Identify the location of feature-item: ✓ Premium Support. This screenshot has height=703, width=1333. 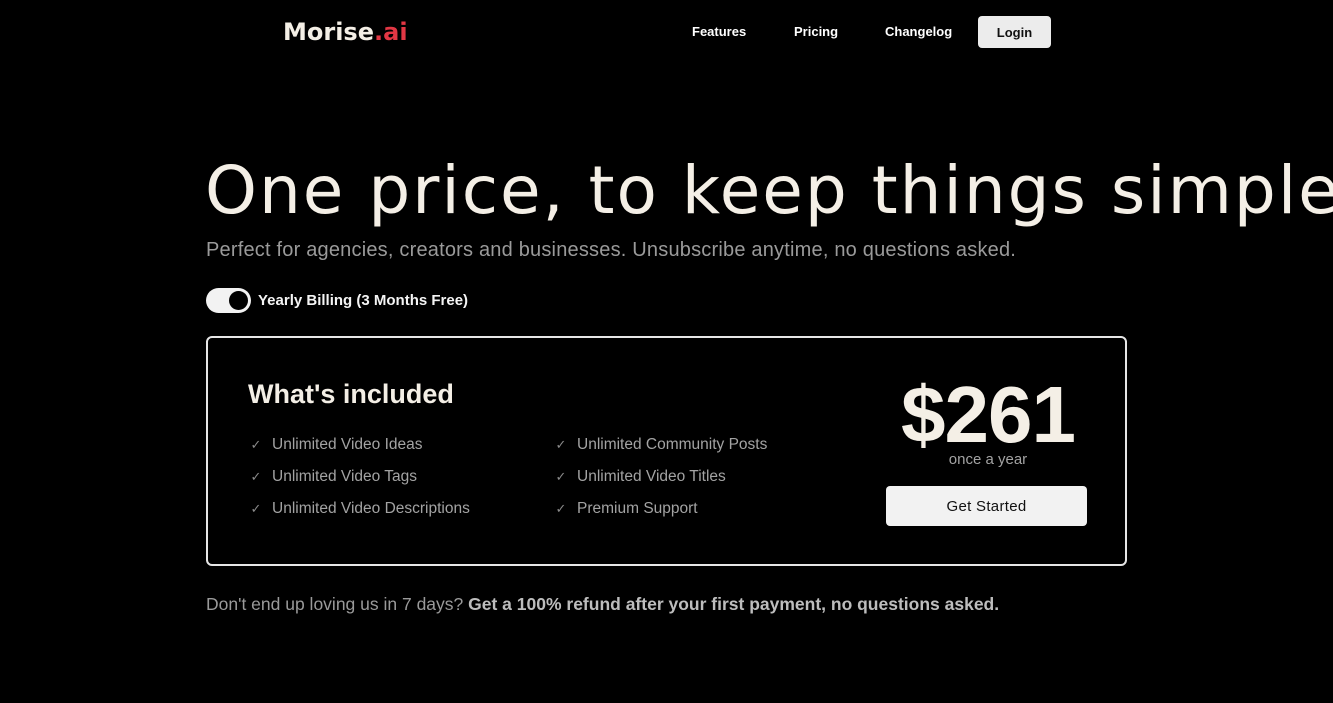
(625, 509).